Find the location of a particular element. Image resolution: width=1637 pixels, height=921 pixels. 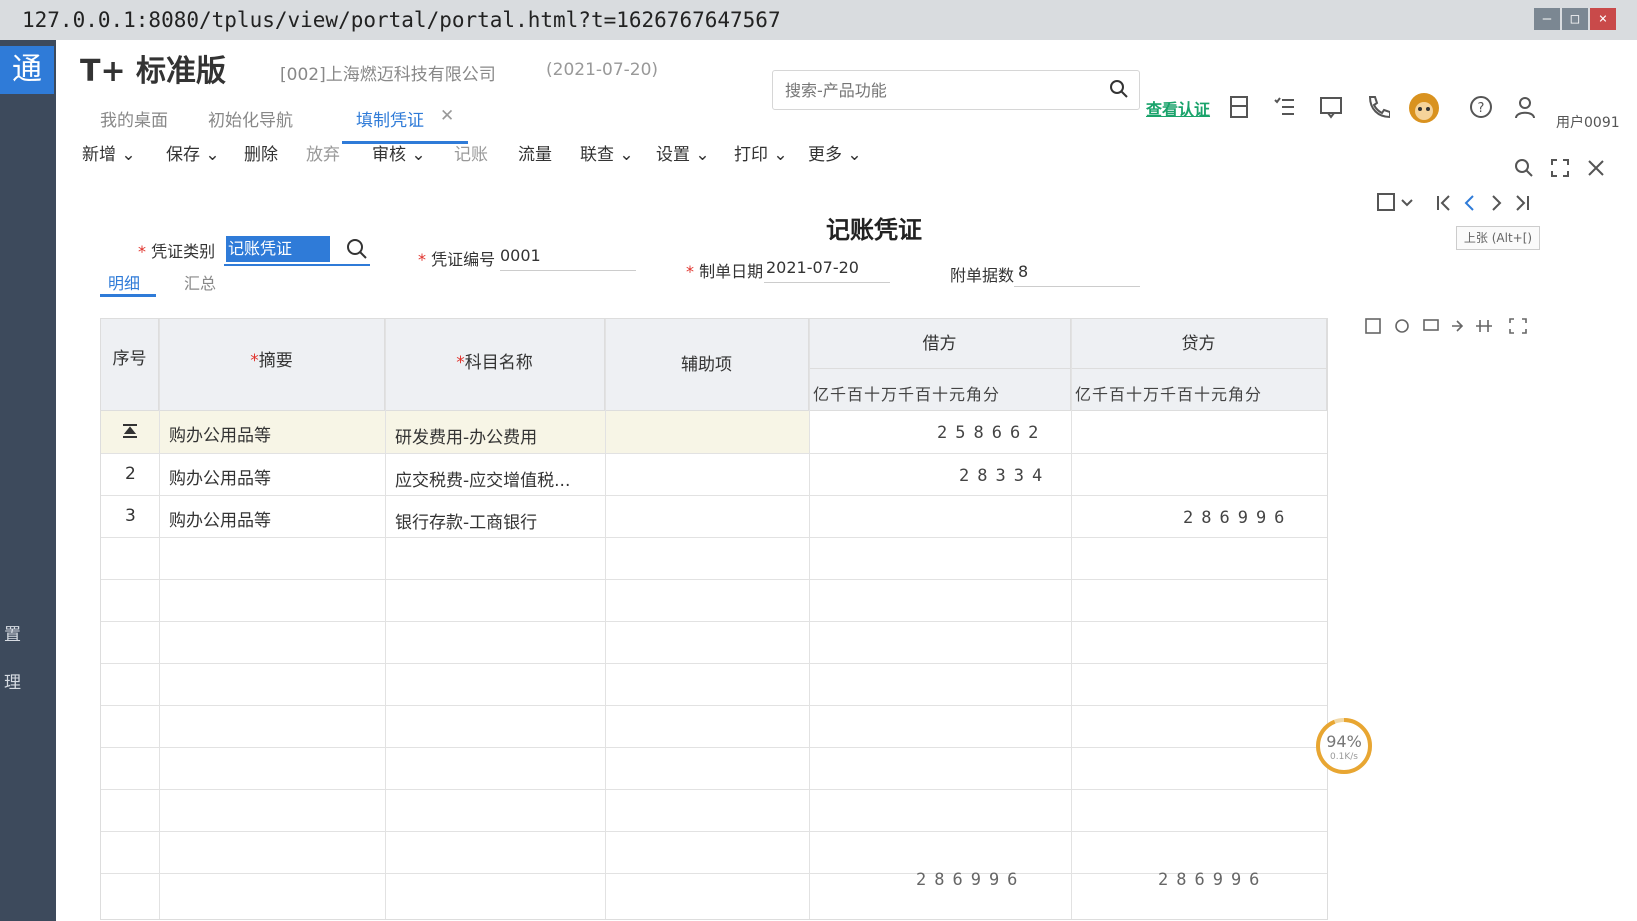

minimize-icon: – is located at coordinates (1547, 19).